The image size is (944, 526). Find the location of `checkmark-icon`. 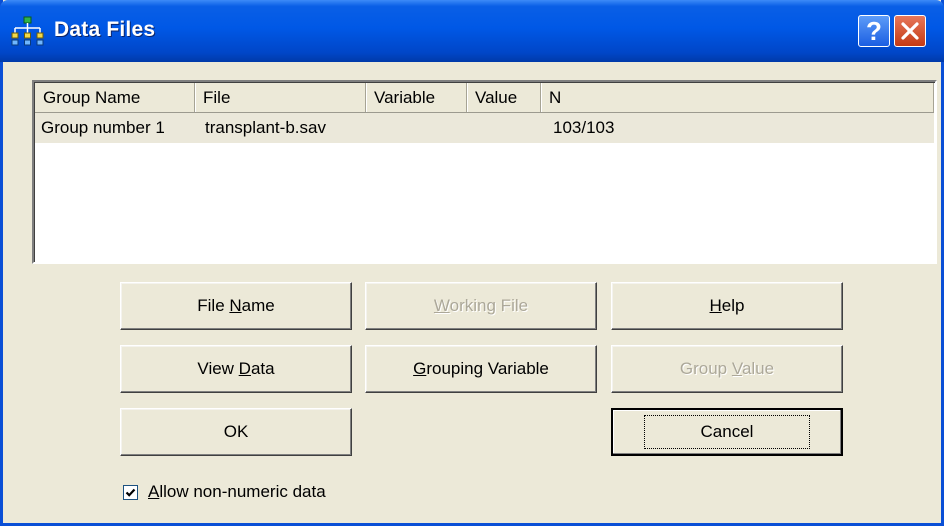

checkmark-icon is located at coordinates (130, 492).